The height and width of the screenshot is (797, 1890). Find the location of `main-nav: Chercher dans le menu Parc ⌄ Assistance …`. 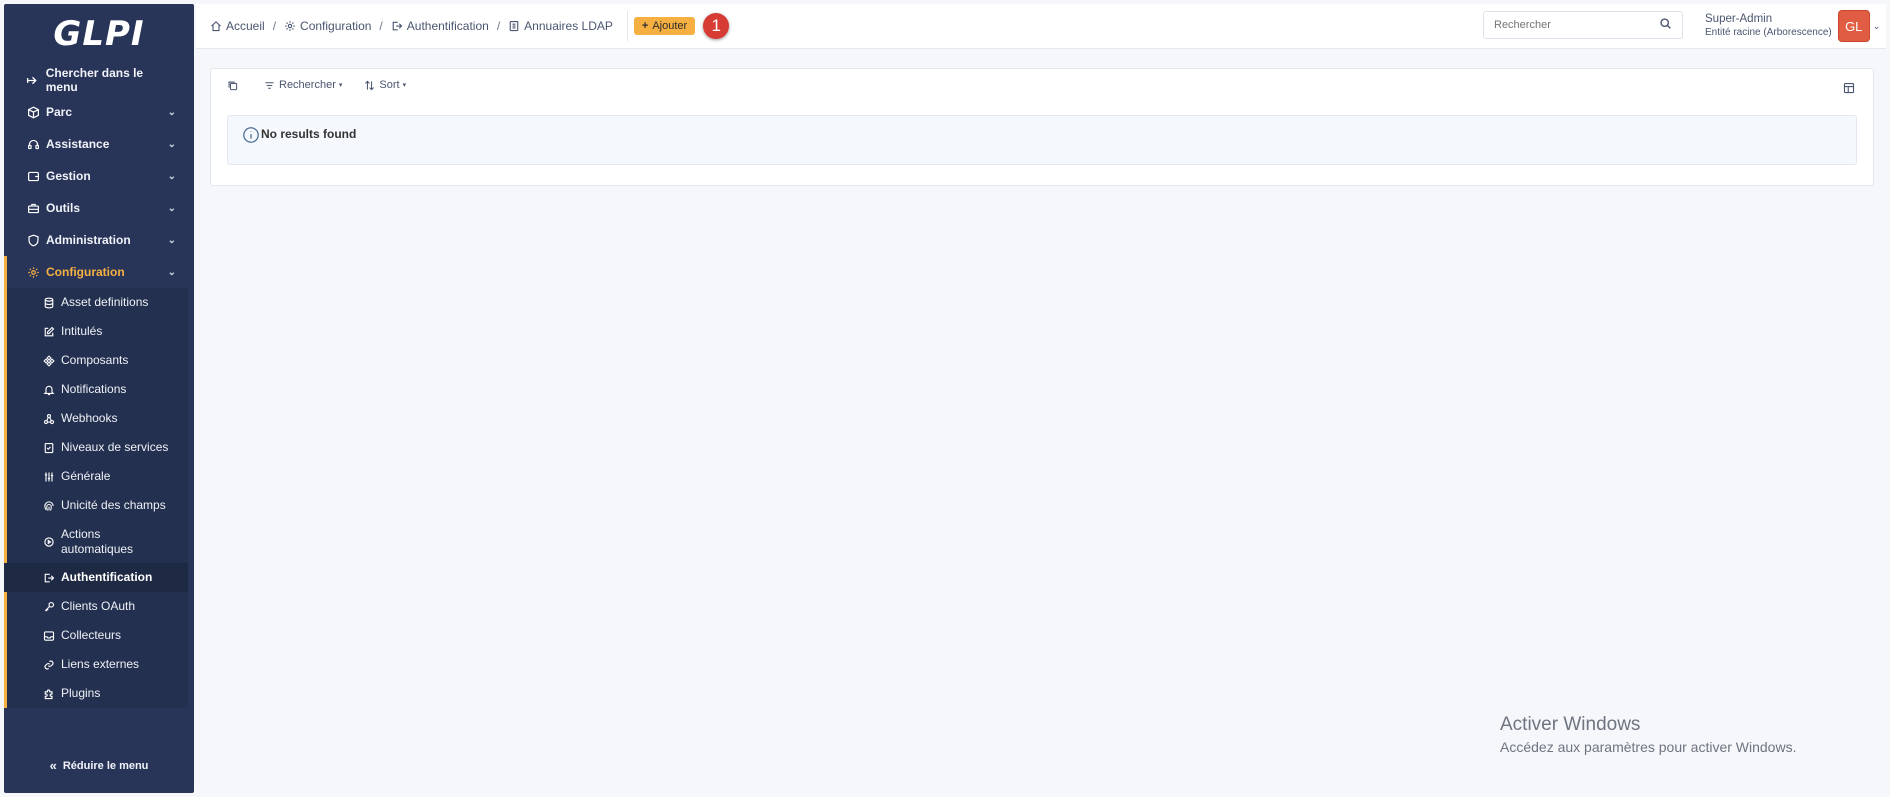

main-nav: Chercher dans le menu Parc ⌄ Assistance … is located at coordinates (99, 386).